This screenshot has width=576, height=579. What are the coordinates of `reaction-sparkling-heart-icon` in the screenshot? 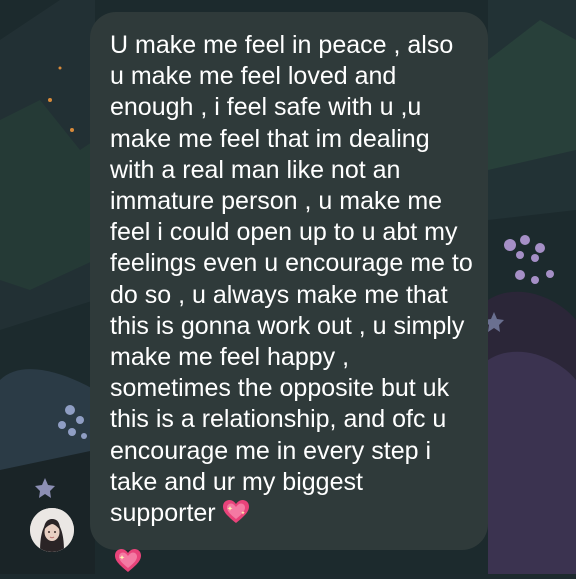 It's located at (128, 561).